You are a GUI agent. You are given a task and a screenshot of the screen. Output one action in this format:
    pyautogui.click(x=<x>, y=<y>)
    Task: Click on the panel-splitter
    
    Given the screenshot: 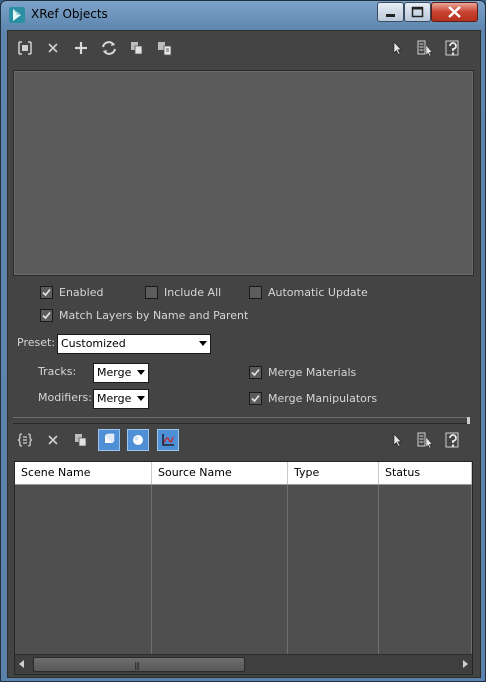 What is the action you would take?
    pyautogui.click(x=241, y=420)
    